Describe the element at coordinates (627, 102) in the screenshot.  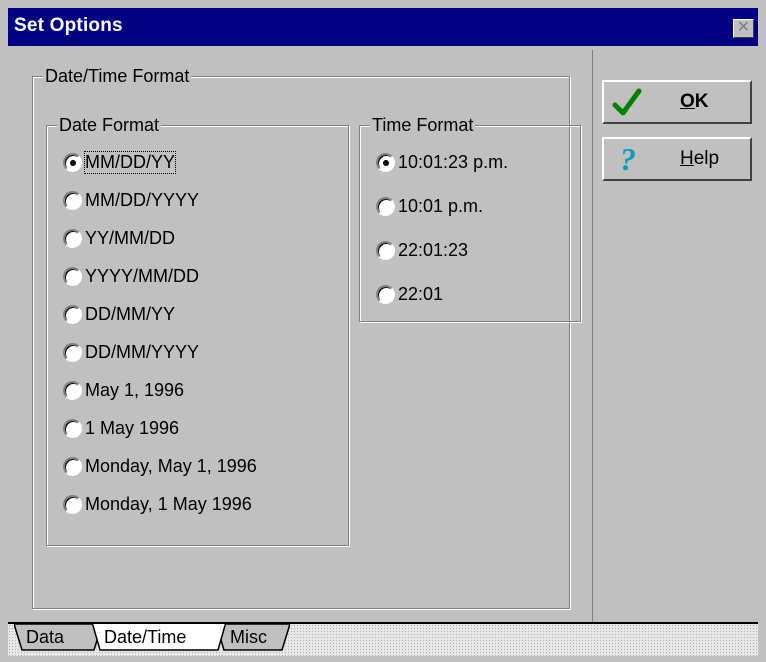
I see `checkmark-icon` at that location.